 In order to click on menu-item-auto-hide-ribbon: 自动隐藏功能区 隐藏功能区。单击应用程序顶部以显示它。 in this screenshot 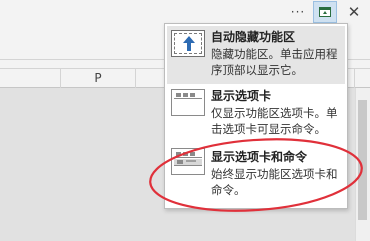, I will do `click(256, 55)`.